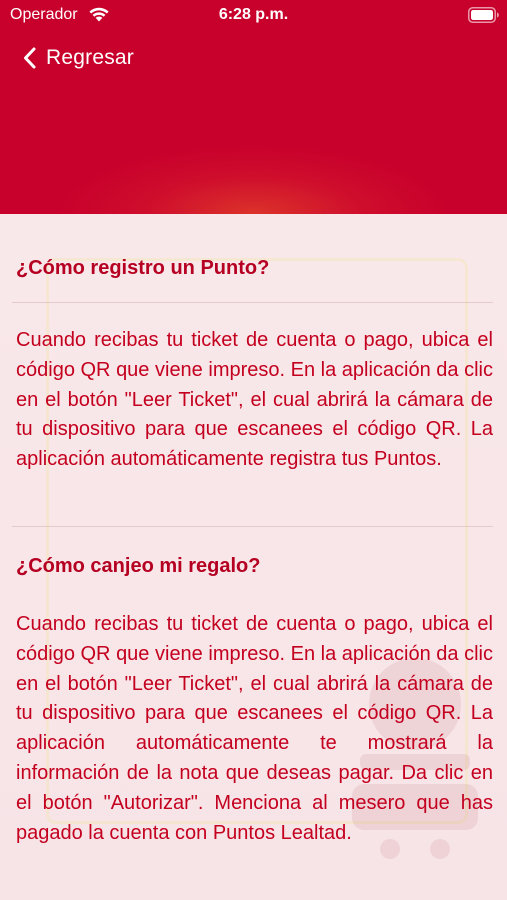 Image resolution: width=507 pixels, height=900 pixels. I want to click on status-bar: Operador 6:28 p.m., so click(253, 16).